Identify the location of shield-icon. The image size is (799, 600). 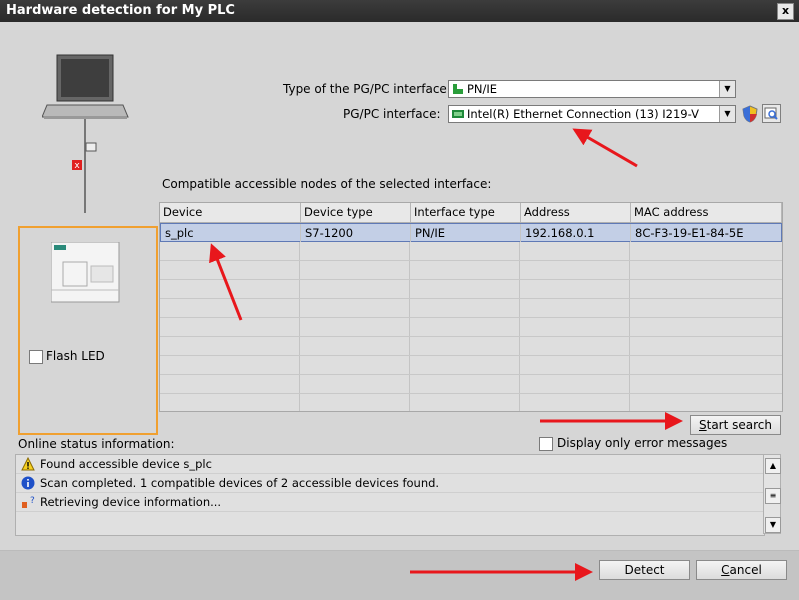
(750, 114).